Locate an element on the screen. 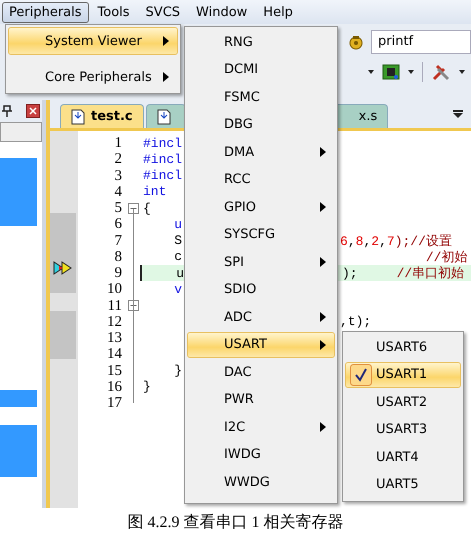 The width and height of the screenshot is (471, 537). tools-icon is located at coordinates (441, 72).